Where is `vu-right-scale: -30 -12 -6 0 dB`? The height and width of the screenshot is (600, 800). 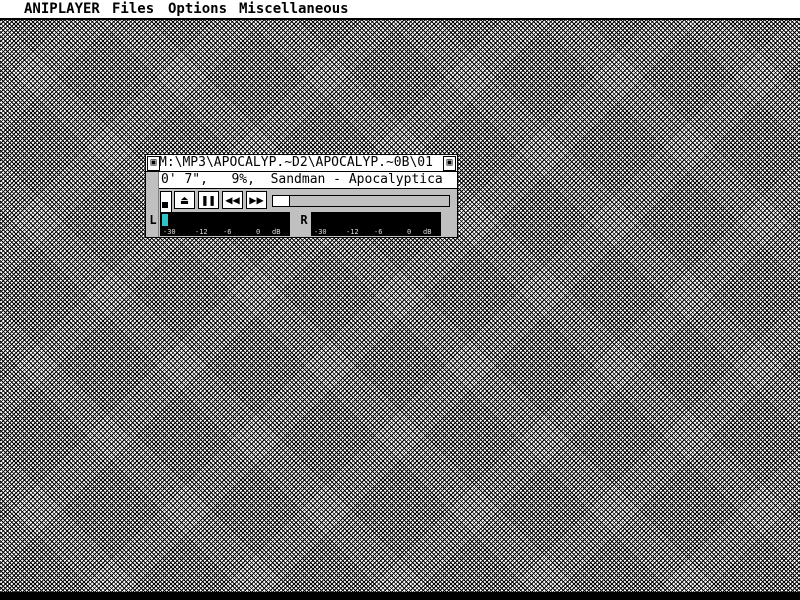 vu-right-scale: -30 -12 -6 0 dB is located at coordinates (376, 232).